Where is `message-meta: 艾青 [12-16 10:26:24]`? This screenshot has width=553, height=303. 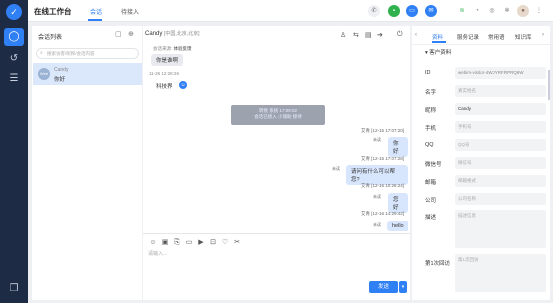 message-meta: 艾青 [12-16 10:26:24] is located at coordinates (383, 185).